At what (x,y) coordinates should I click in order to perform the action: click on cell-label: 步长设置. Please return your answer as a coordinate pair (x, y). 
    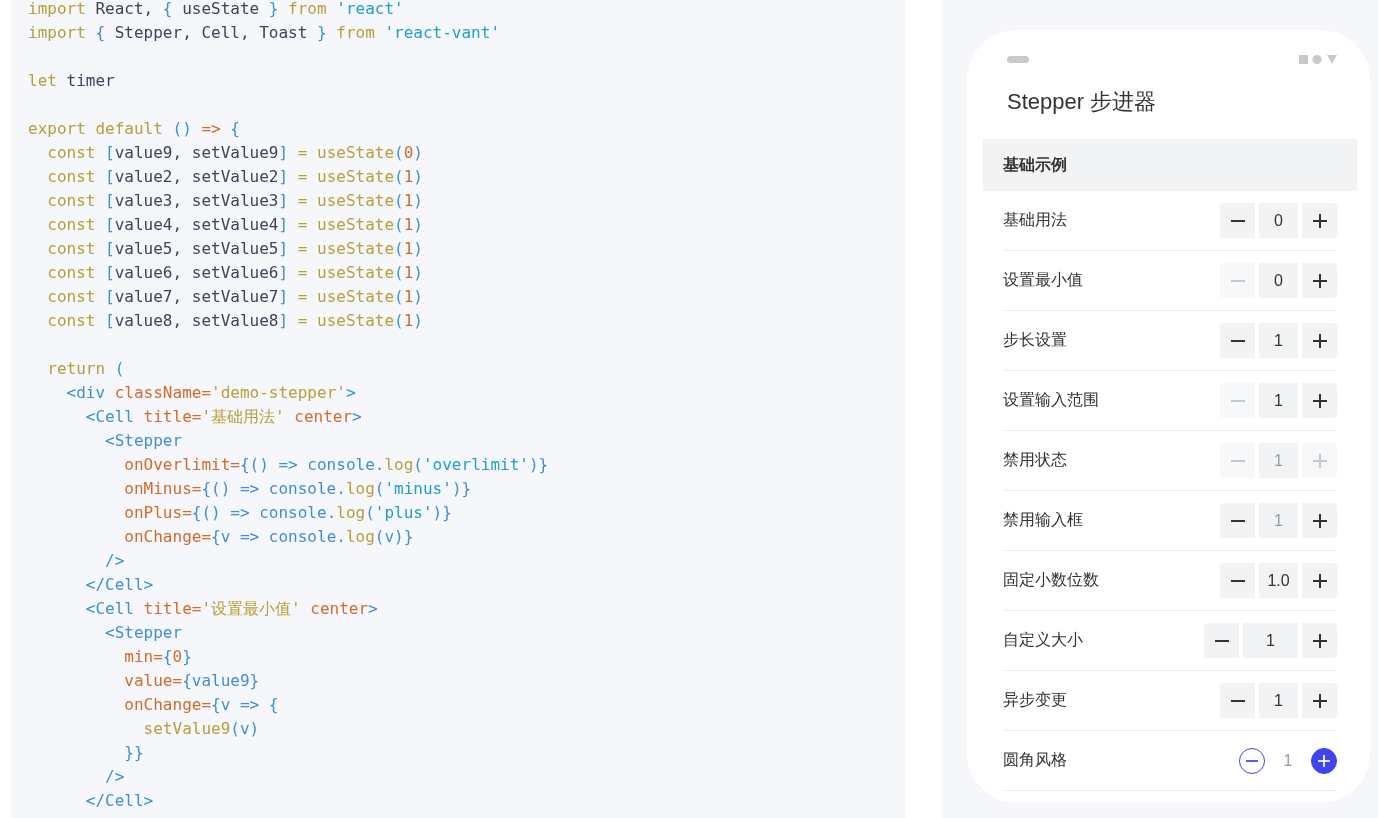
    Looking at the image, I should click on (1035, 340).